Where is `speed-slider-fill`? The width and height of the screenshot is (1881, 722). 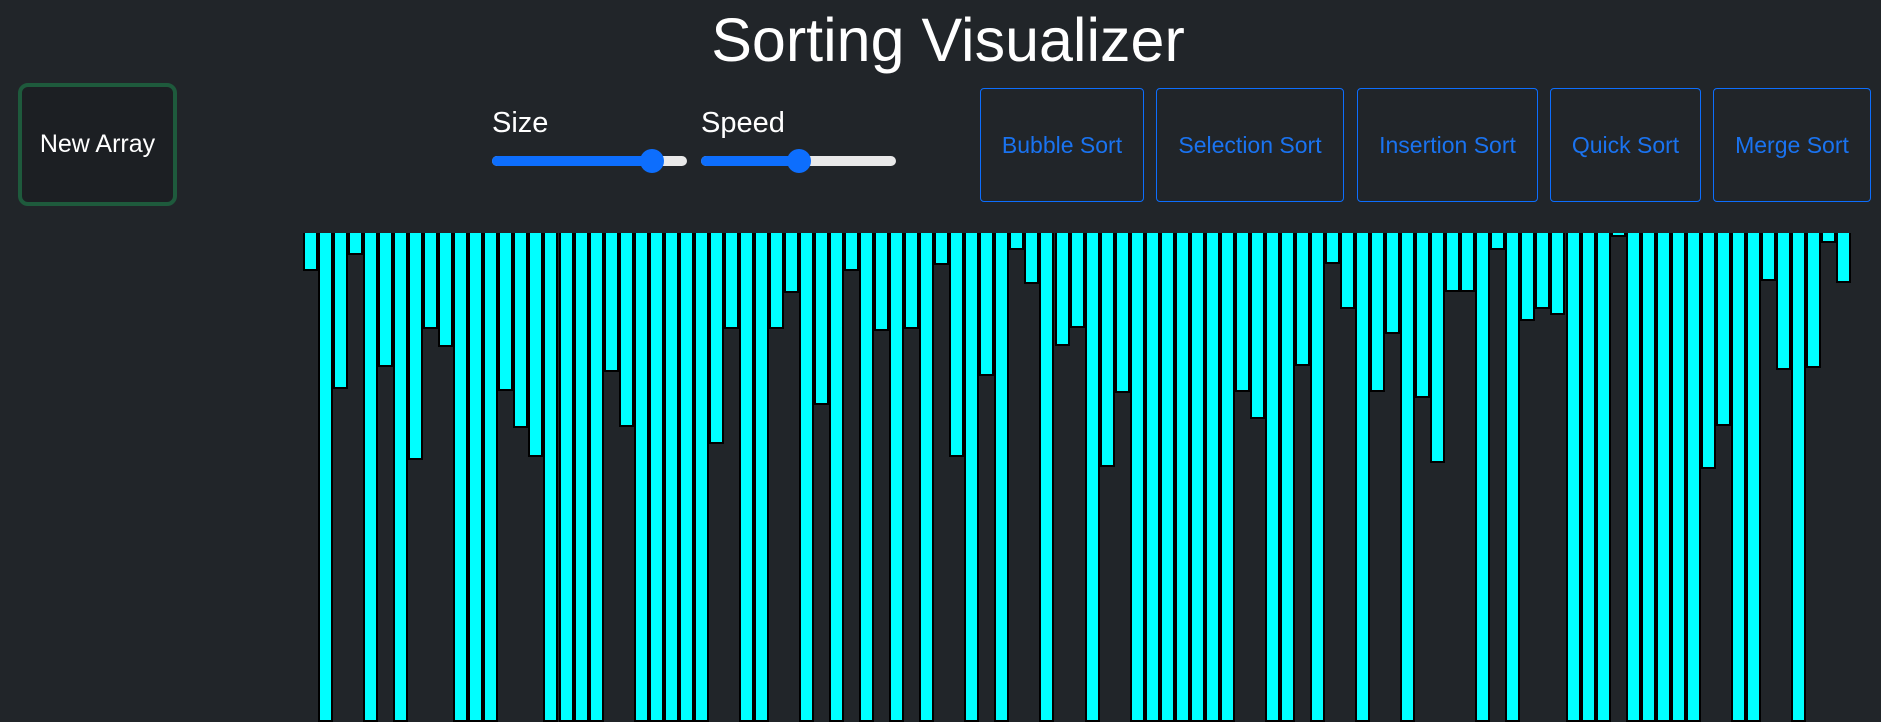
speed-slider-fill is located at coordinates (750, 161).